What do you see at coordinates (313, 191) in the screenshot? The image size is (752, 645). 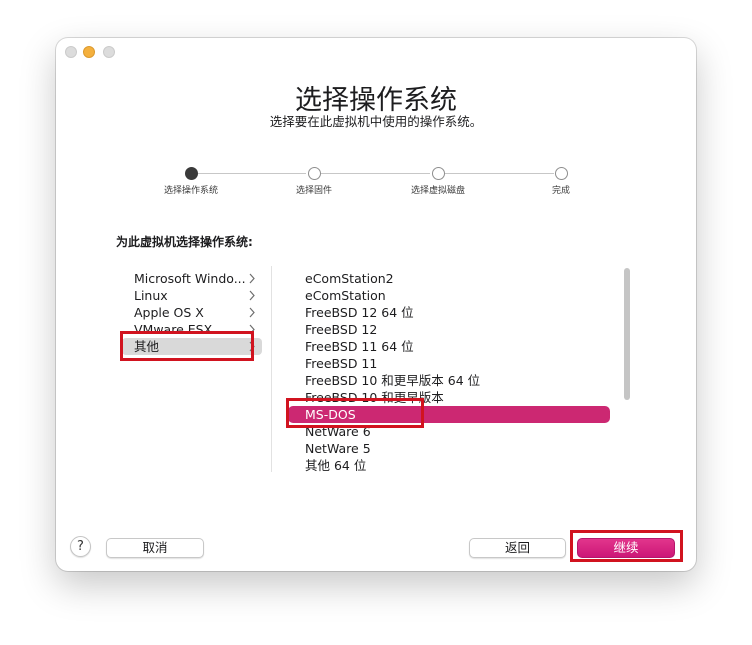 I see `step-label-choose-firmware: 选择固件` at bounding box center [313, 191].